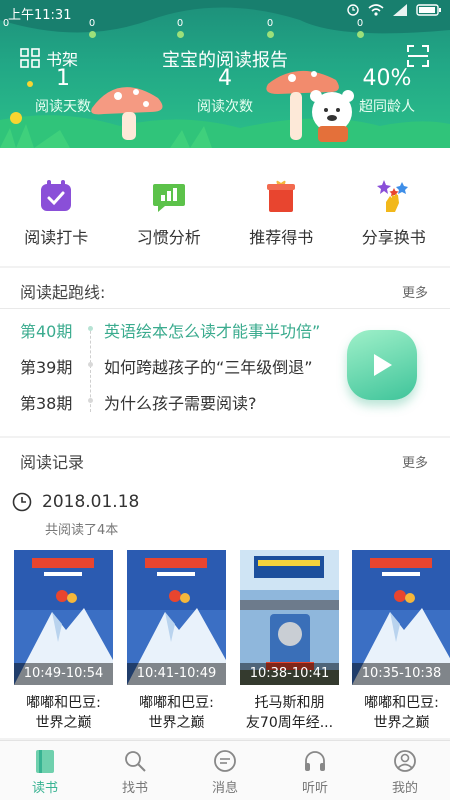  I want to click on calendar-check-icon, so click(56, 195).